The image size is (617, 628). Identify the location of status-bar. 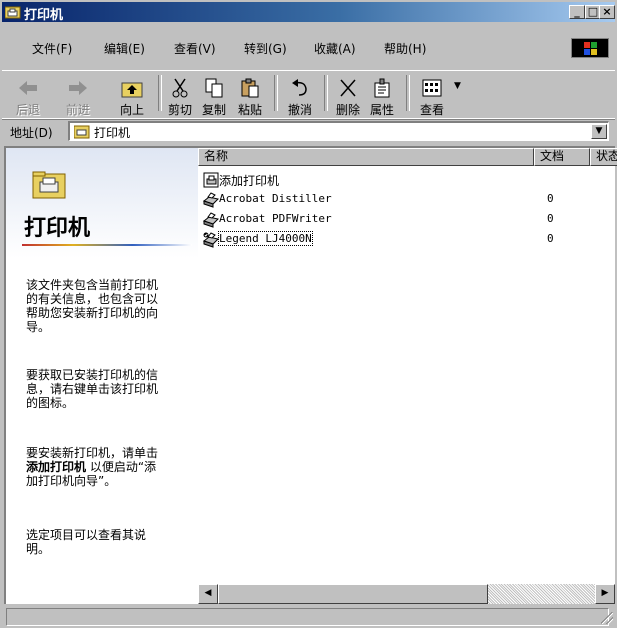
(308, 616).